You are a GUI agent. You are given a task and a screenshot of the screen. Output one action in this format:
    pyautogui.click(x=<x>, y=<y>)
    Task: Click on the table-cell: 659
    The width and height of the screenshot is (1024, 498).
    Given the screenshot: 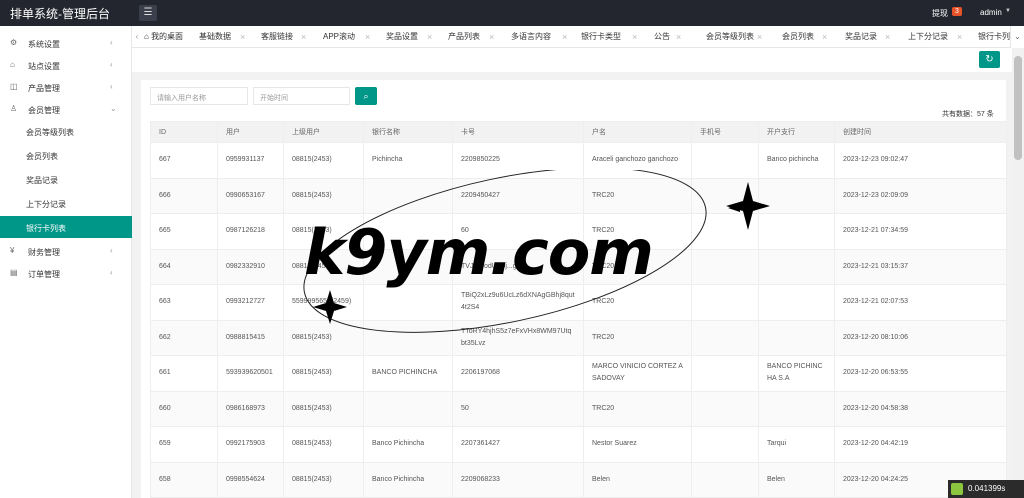 What is the action you would take?
    pyautogui.click(x=184, y=444)
    